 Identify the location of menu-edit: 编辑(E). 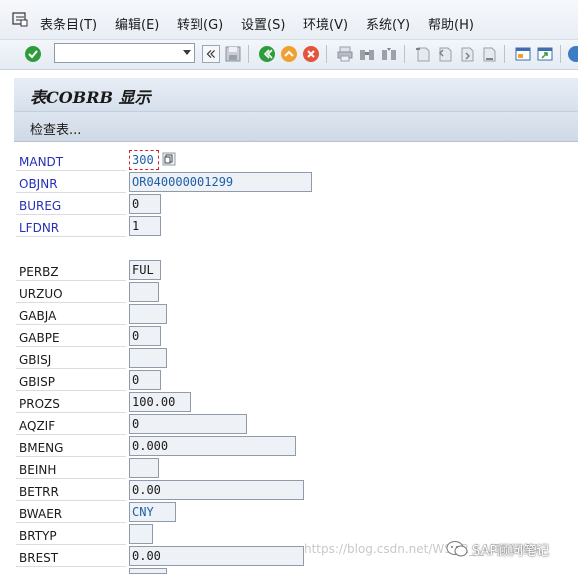
(137, 23).